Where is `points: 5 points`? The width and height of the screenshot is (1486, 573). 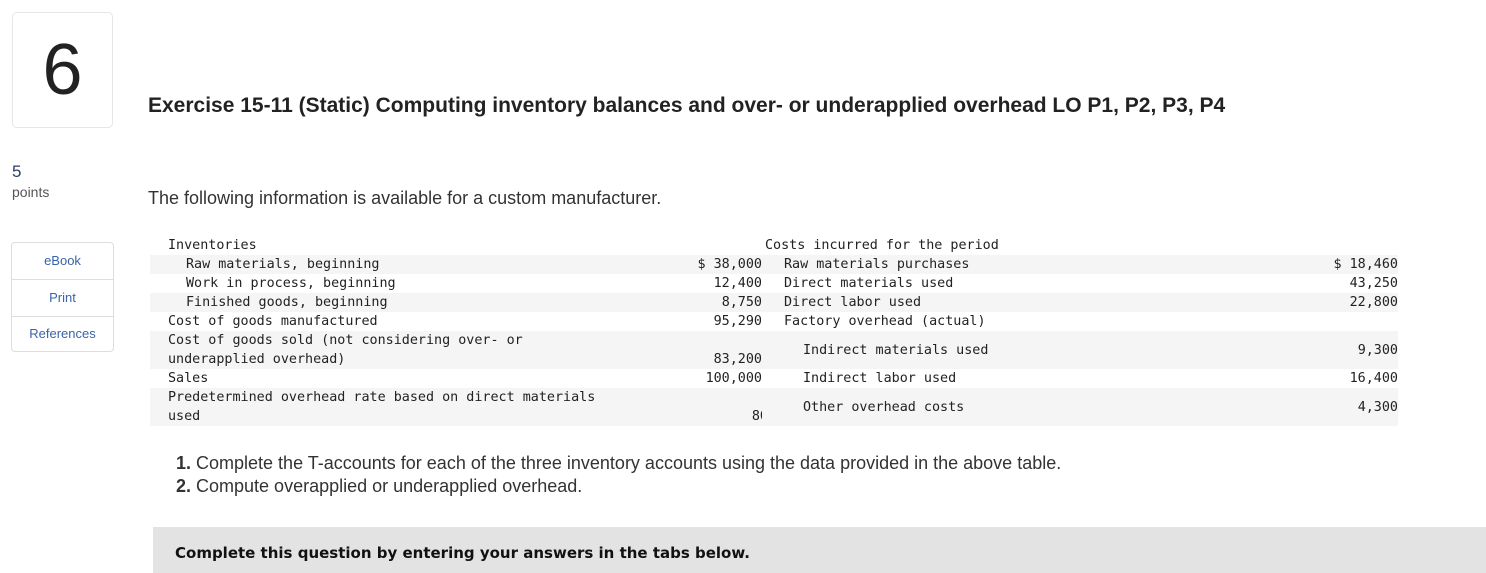
points: 5 points is located at coordinates (30, 181).